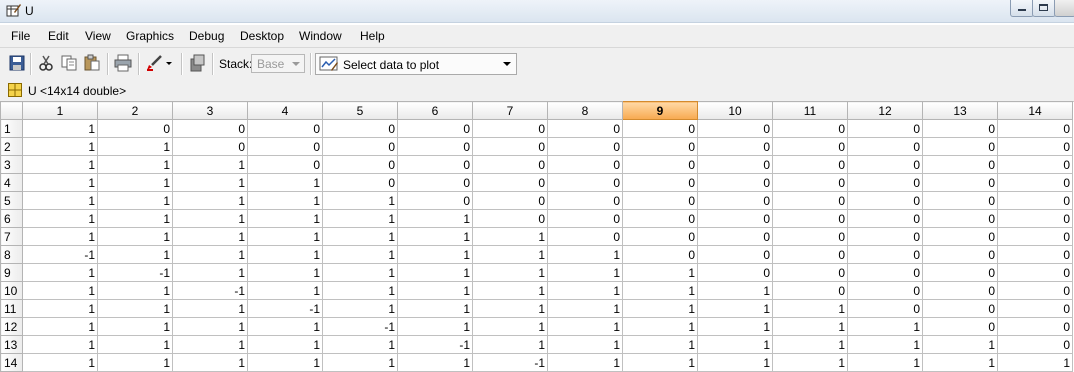  What do you see at coordinates (135, 272) in the screenshot?
I see `table-cell: -1` at bounding box center [135, 272].